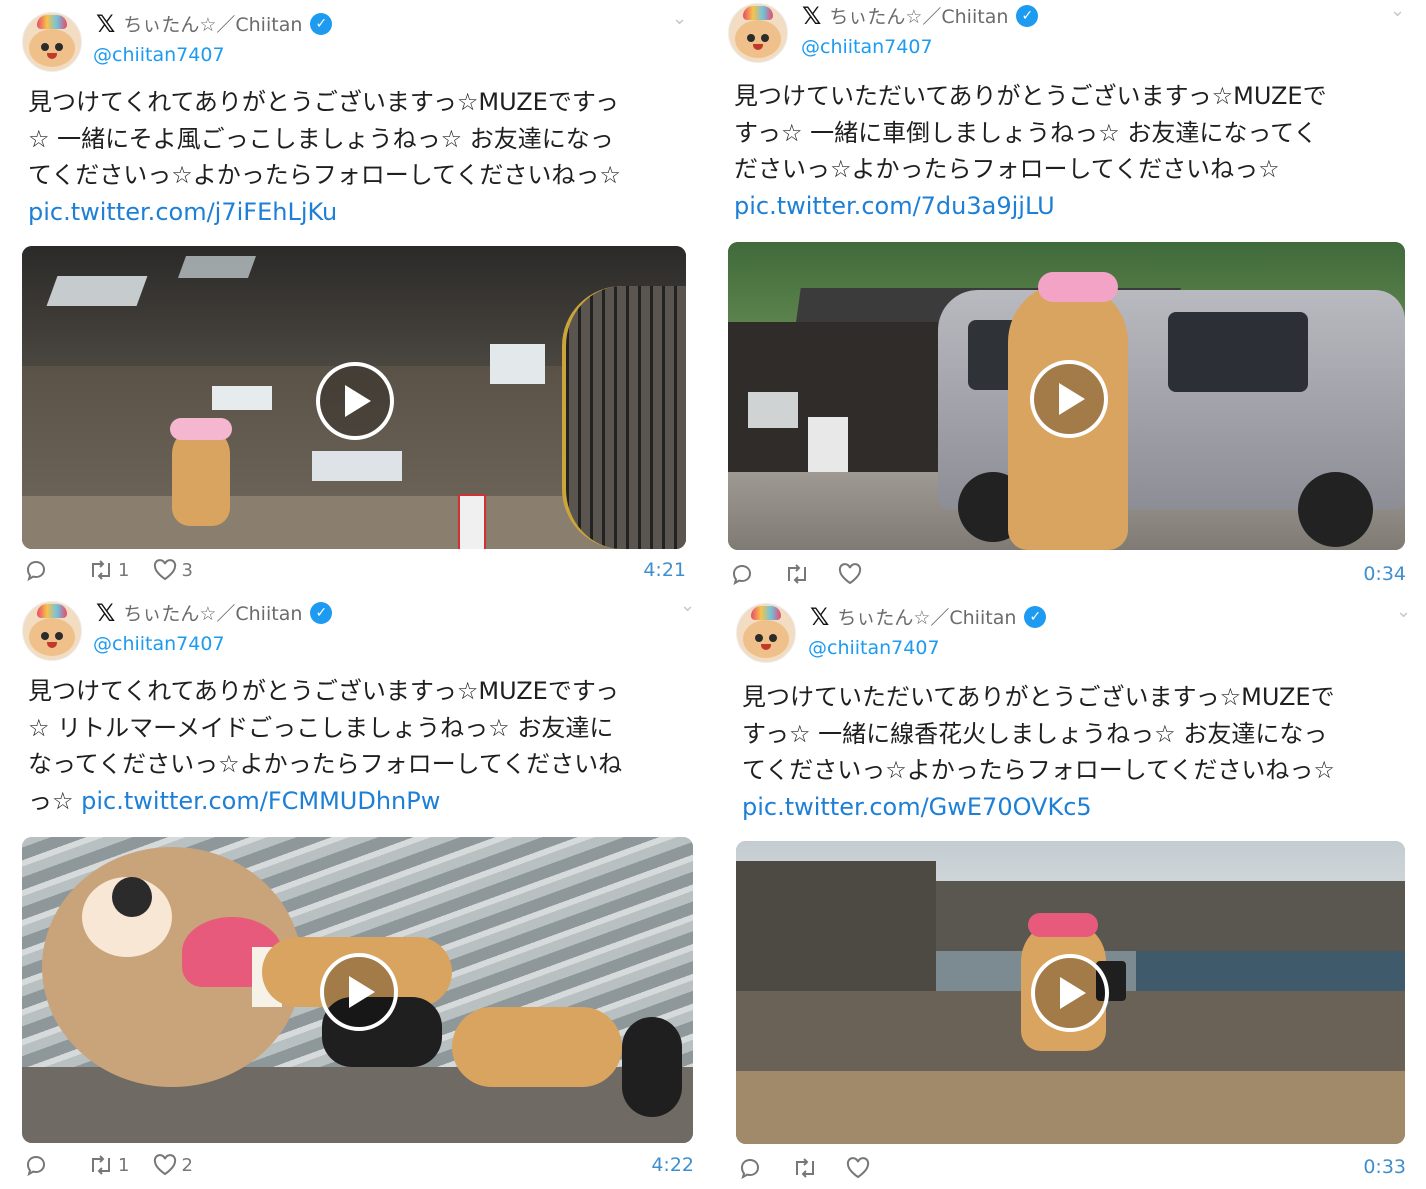 This screenshot has width=1426, height=1189. What do you see at coordinates (664, 570) in the screenshot?
I see `video-duration: 4:21` at bounding box center [664, 570].